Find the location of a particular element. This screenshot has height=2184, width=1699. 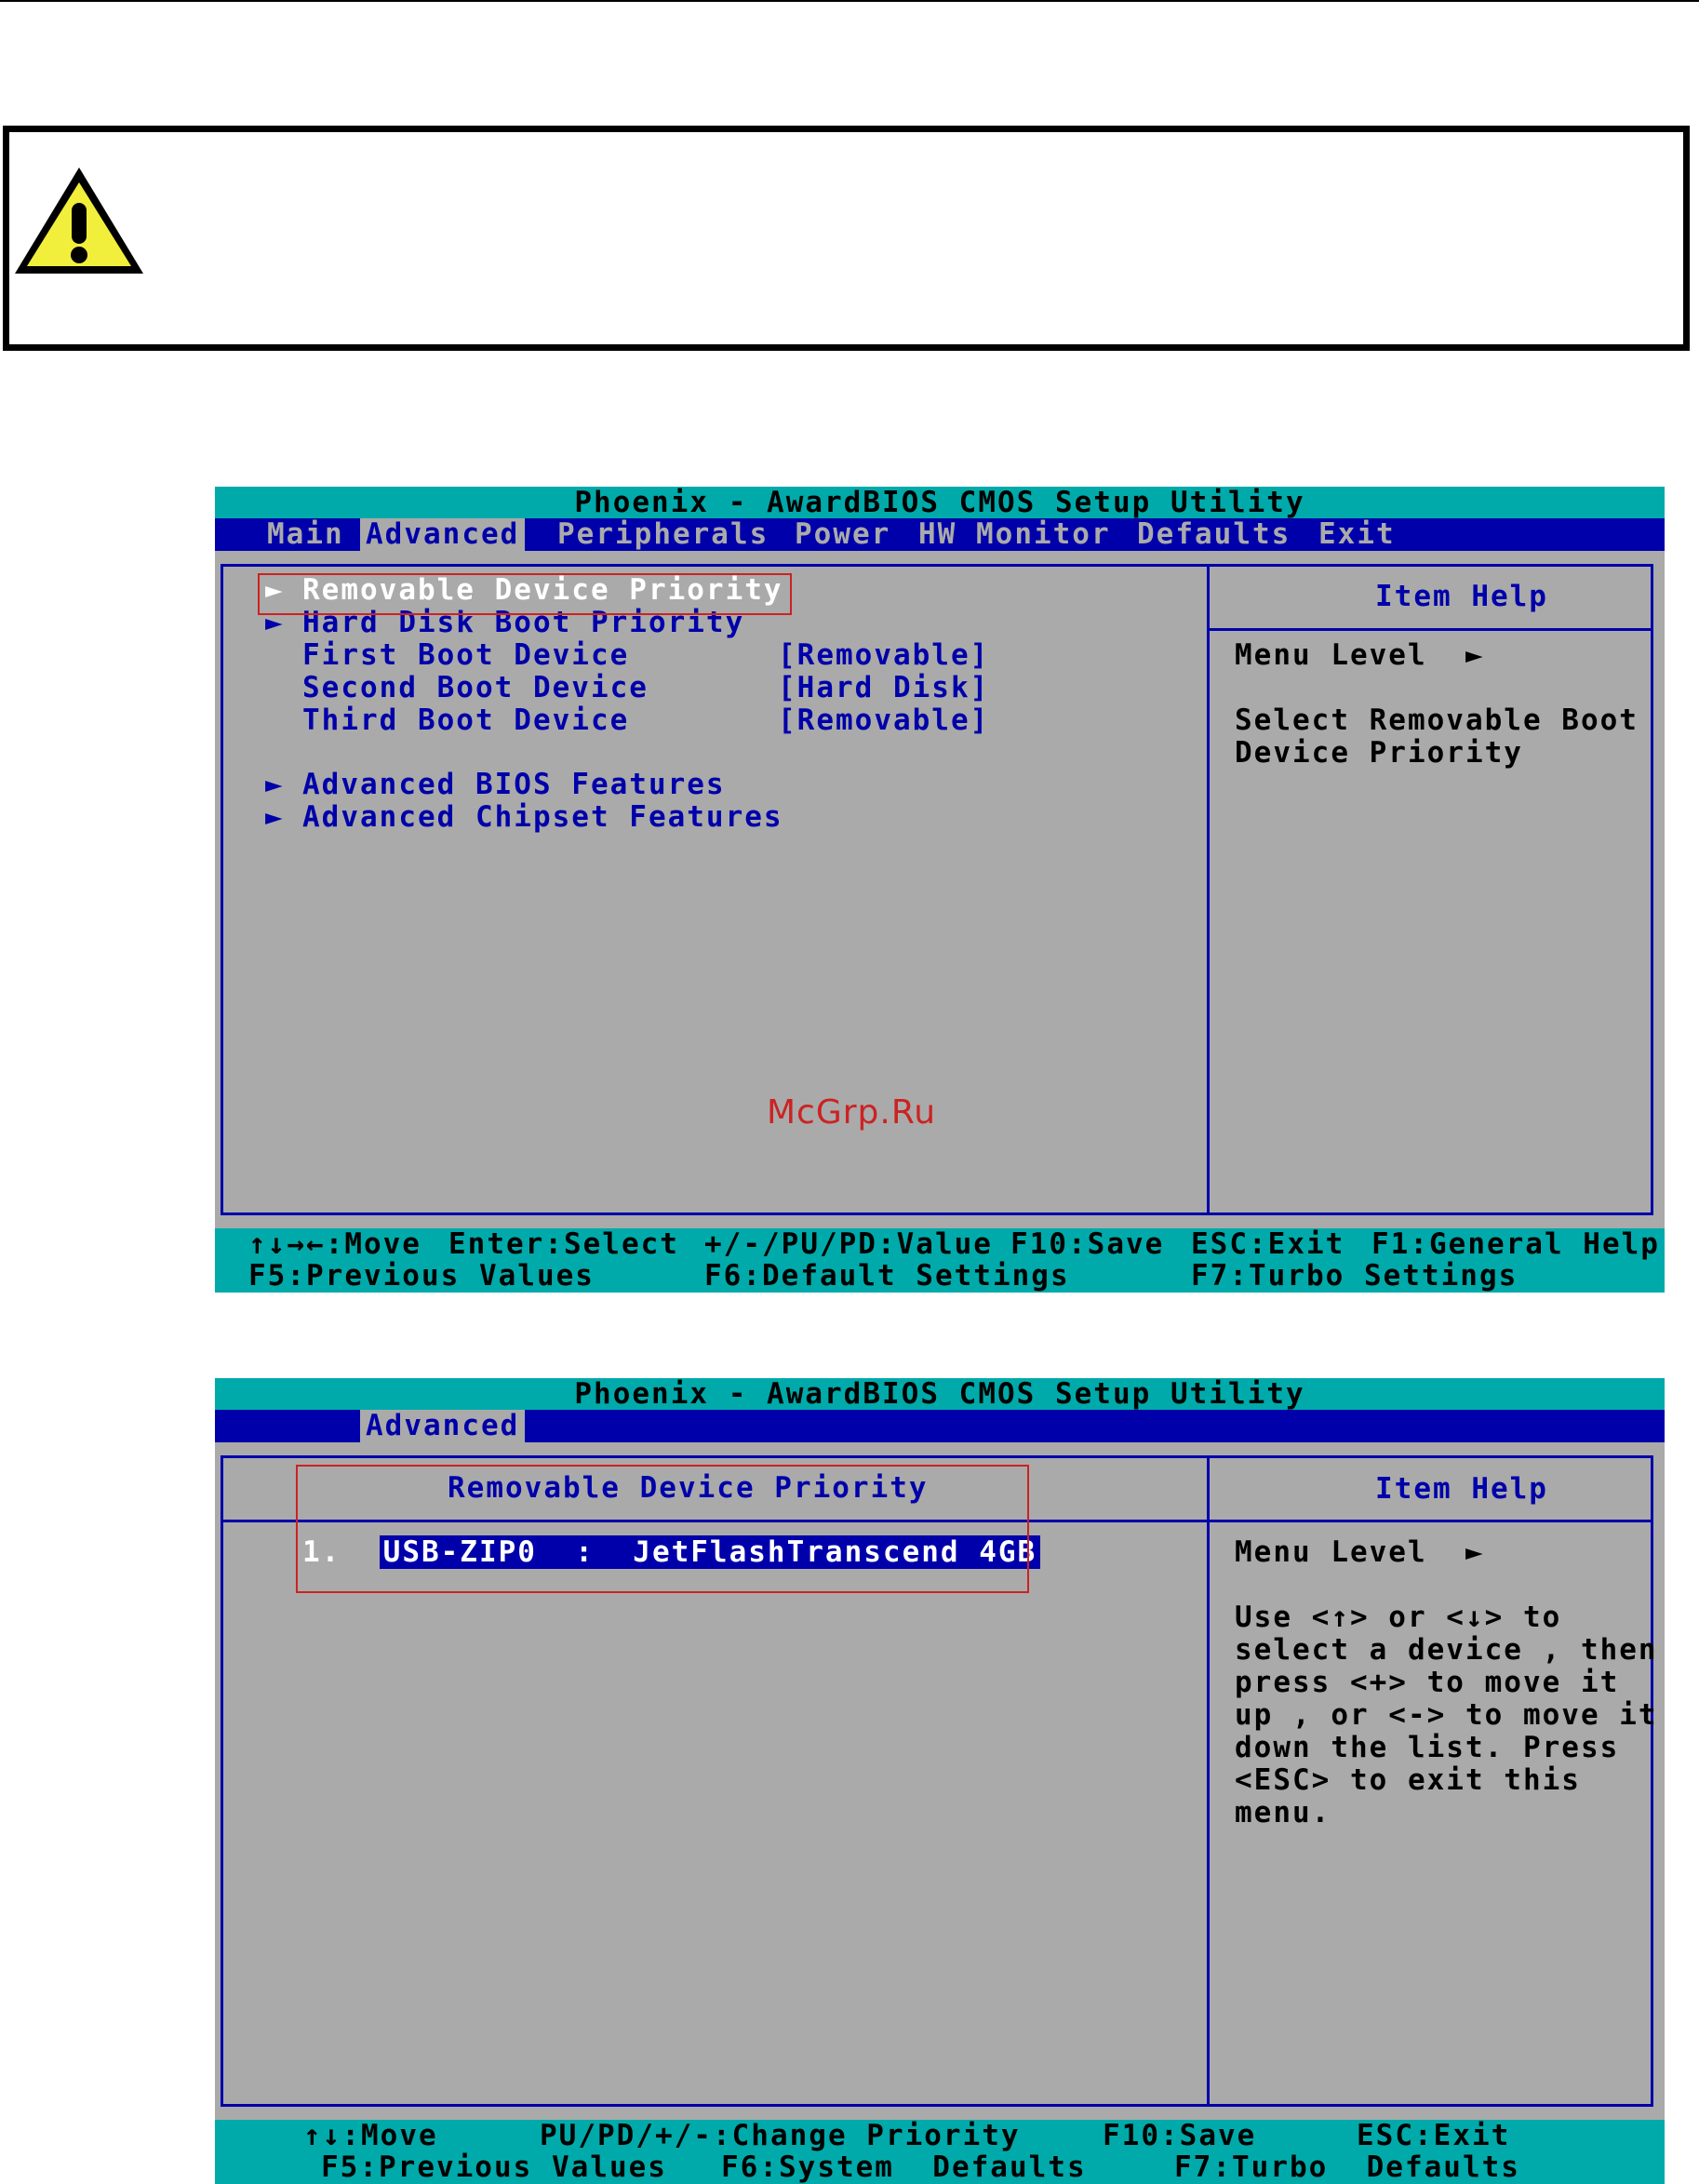

key-change: PU/PD/+/-:Change Priority is located at coordinates (780, 2135).